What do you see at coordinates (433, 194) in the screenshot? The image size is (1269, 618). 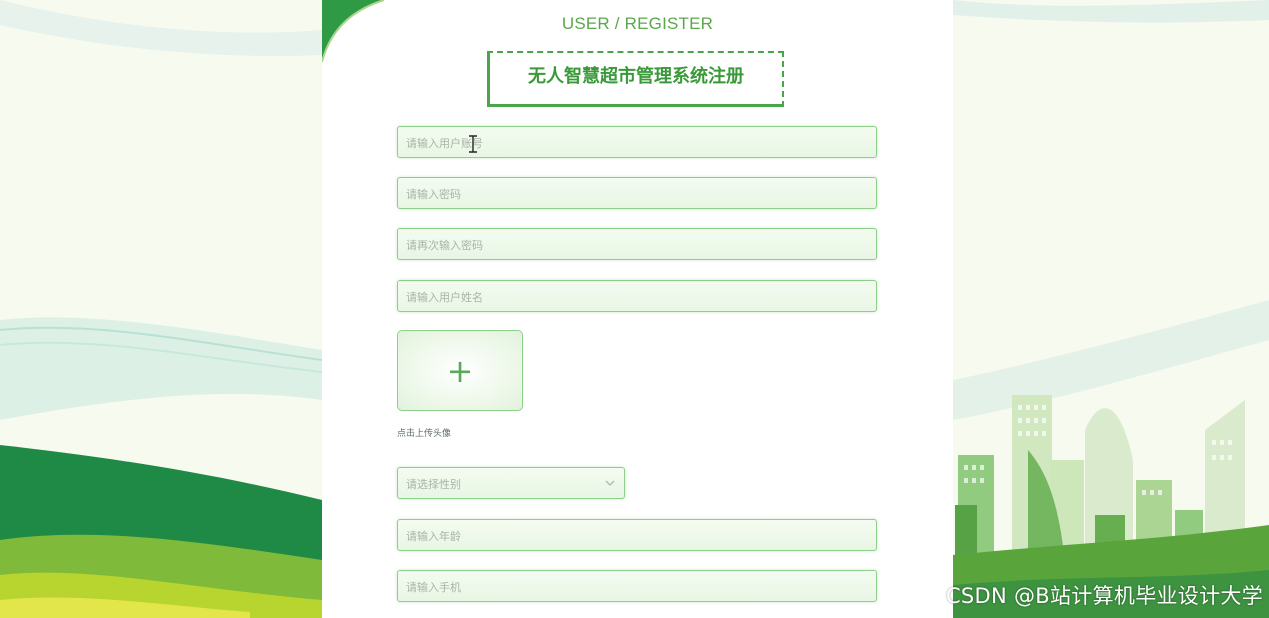 I see `password-placeholder: 请输入密码` at bounding box center [433, 194].